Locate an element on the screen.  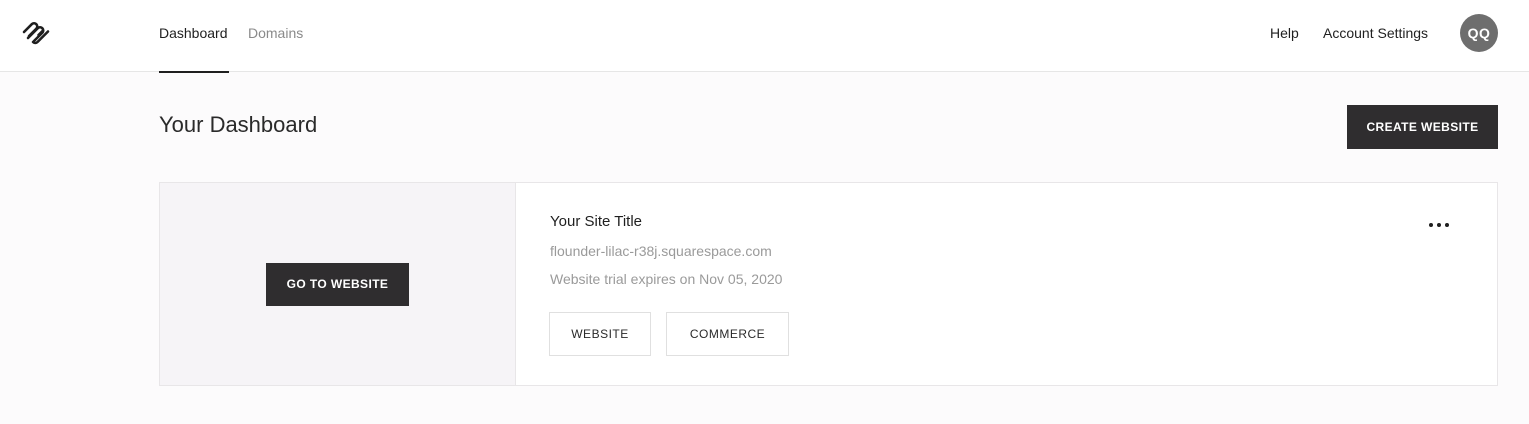
tab-dashboard: Dashboard is located at coordinates (193, 36).